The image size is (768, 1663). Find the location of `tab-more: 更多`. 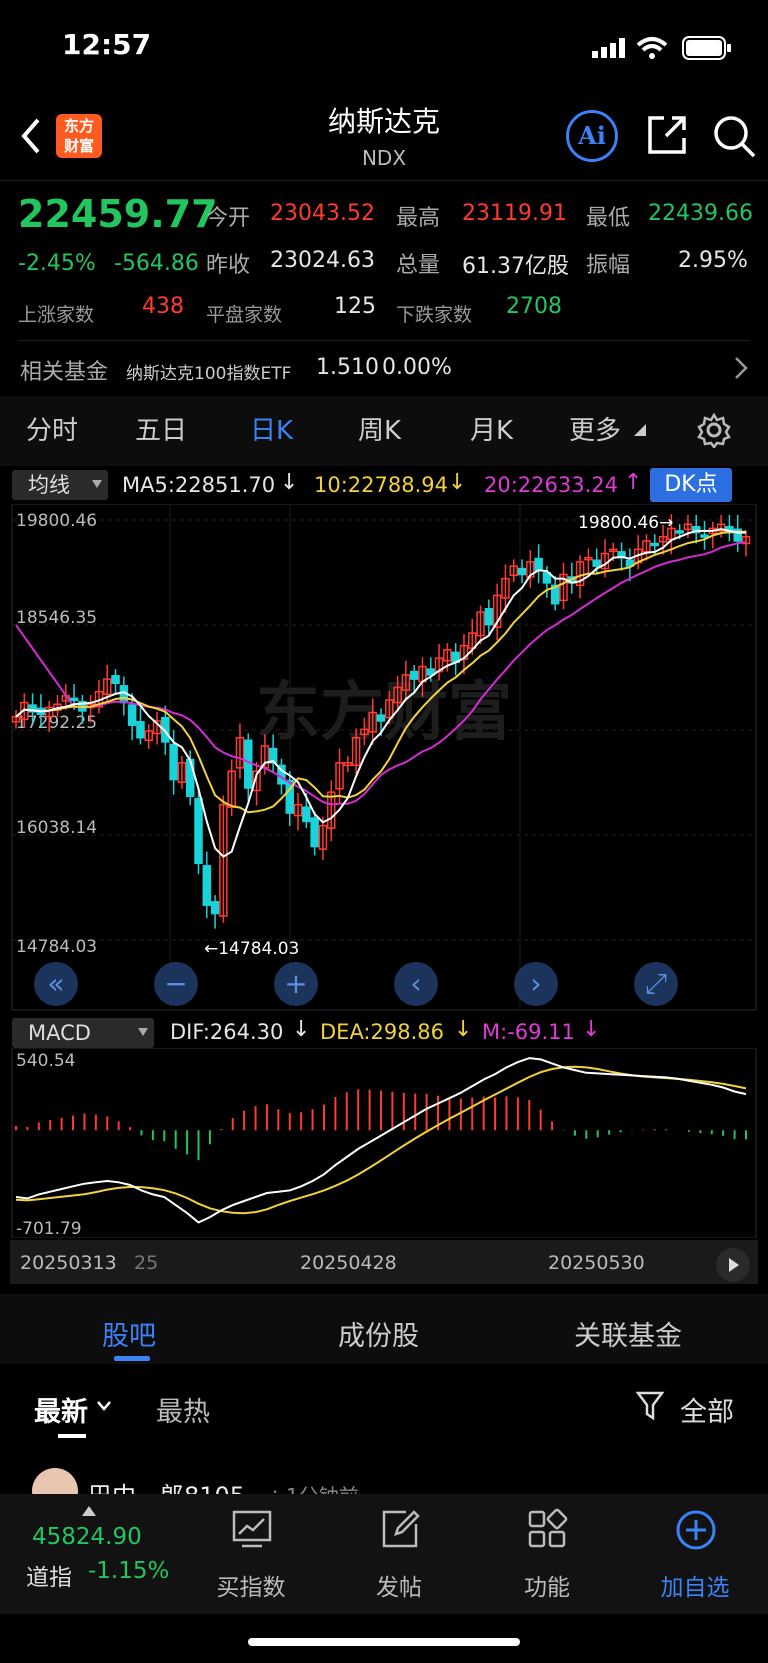

tab-more: 更多 is located at coordinates (595, 428).